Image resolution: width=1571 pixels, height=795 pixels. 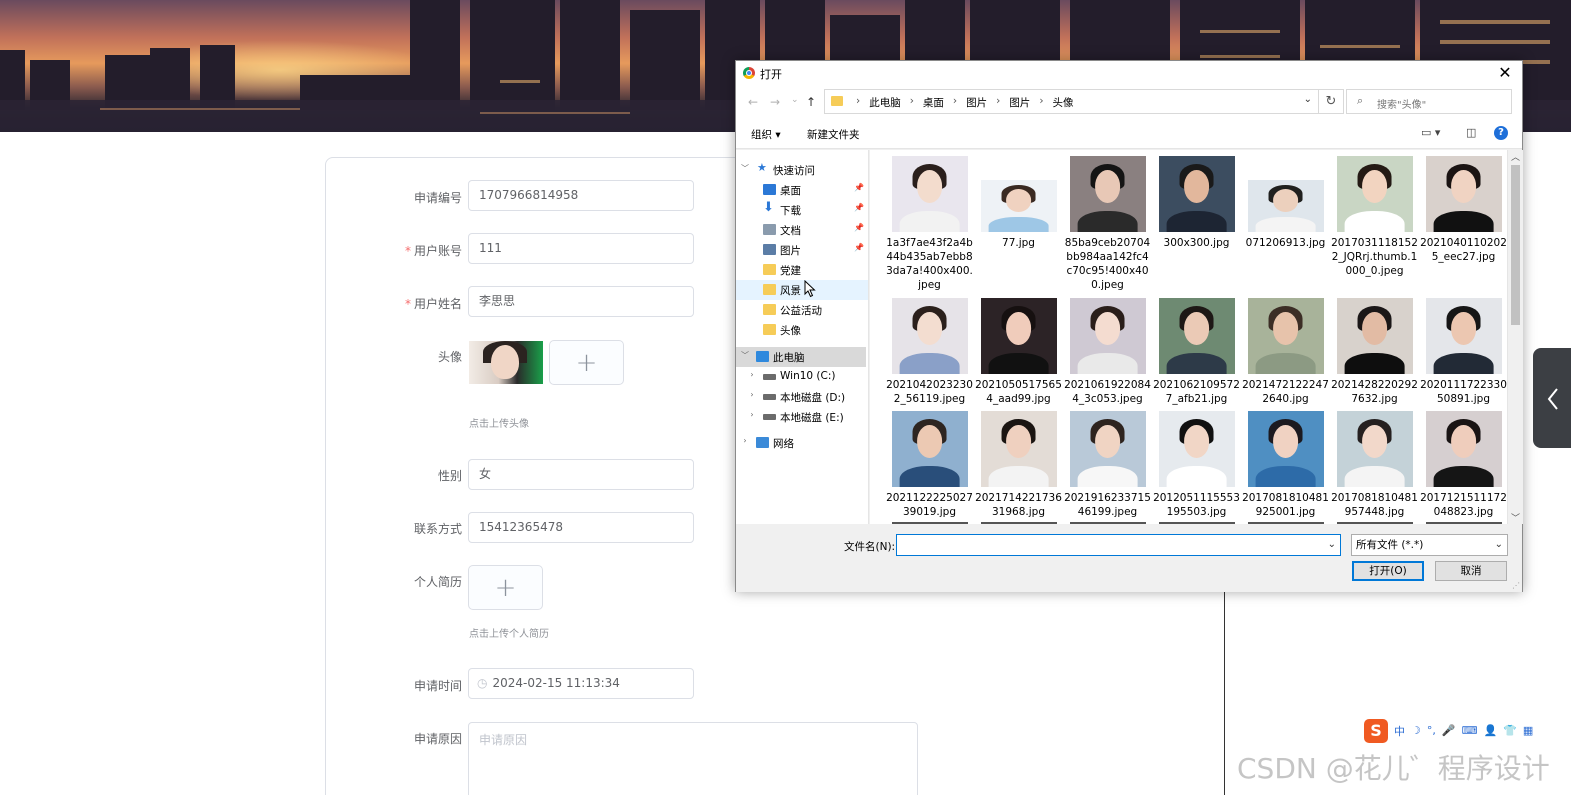 I want to click on up-folder-button: ↑, so click(x=811, y=102).